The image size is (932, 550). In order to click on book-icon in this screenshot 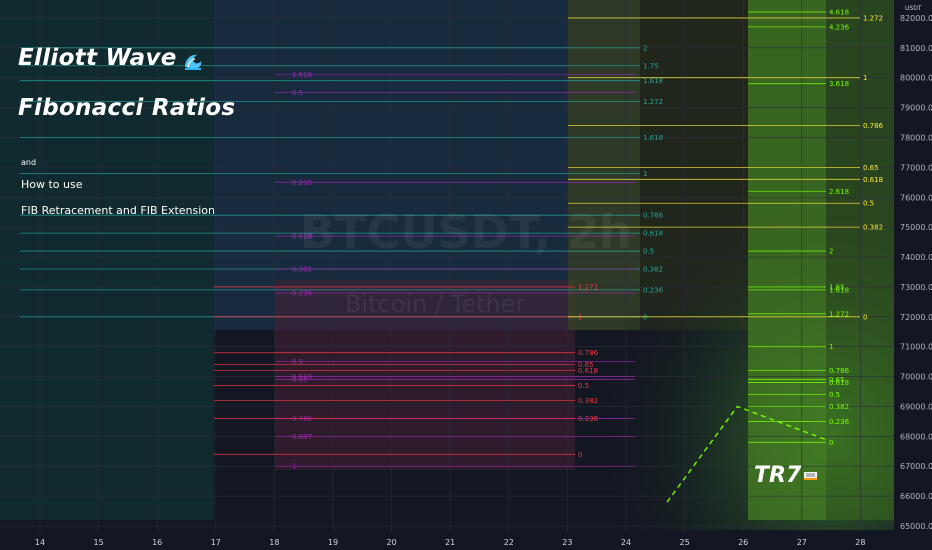, I will do `click(811, 476)`.